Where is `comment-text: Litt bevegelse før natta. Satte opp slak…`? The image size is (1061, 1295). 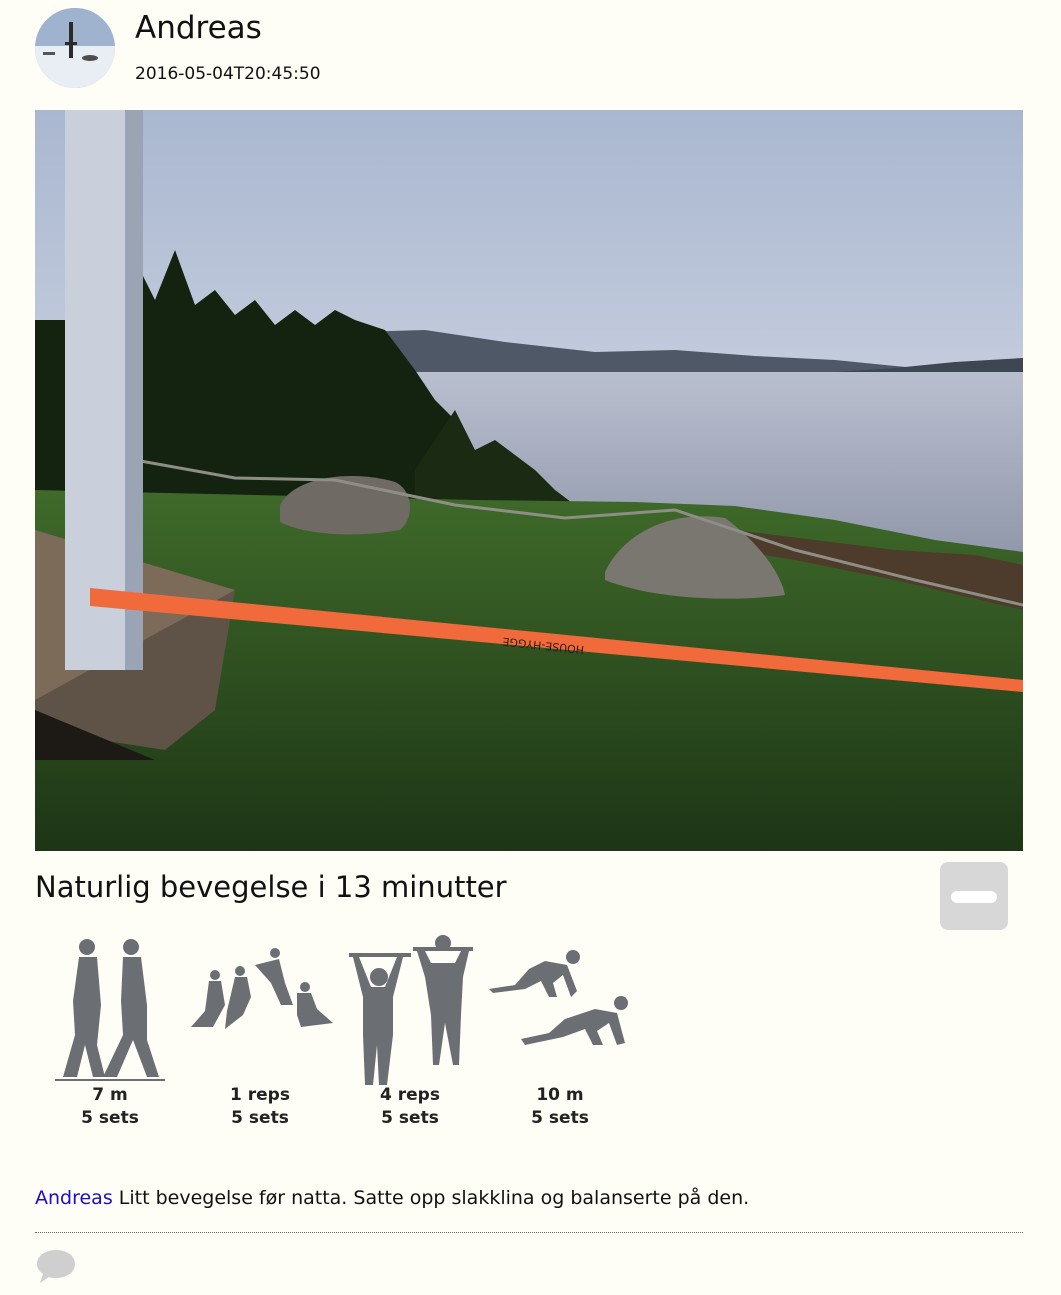 comment-text: Litt bevegelse før natta. Satte opp slak… is located at coordinates (431, 1198).